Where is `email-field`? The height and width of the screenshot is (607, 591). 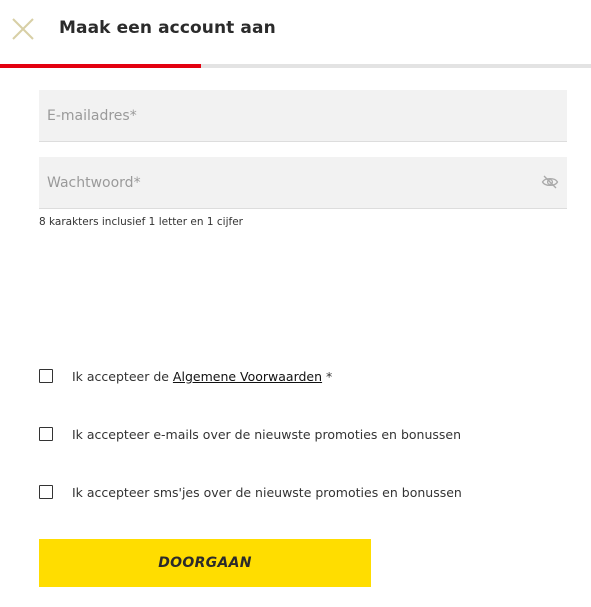
email-field is located at coordinates (303, 116).